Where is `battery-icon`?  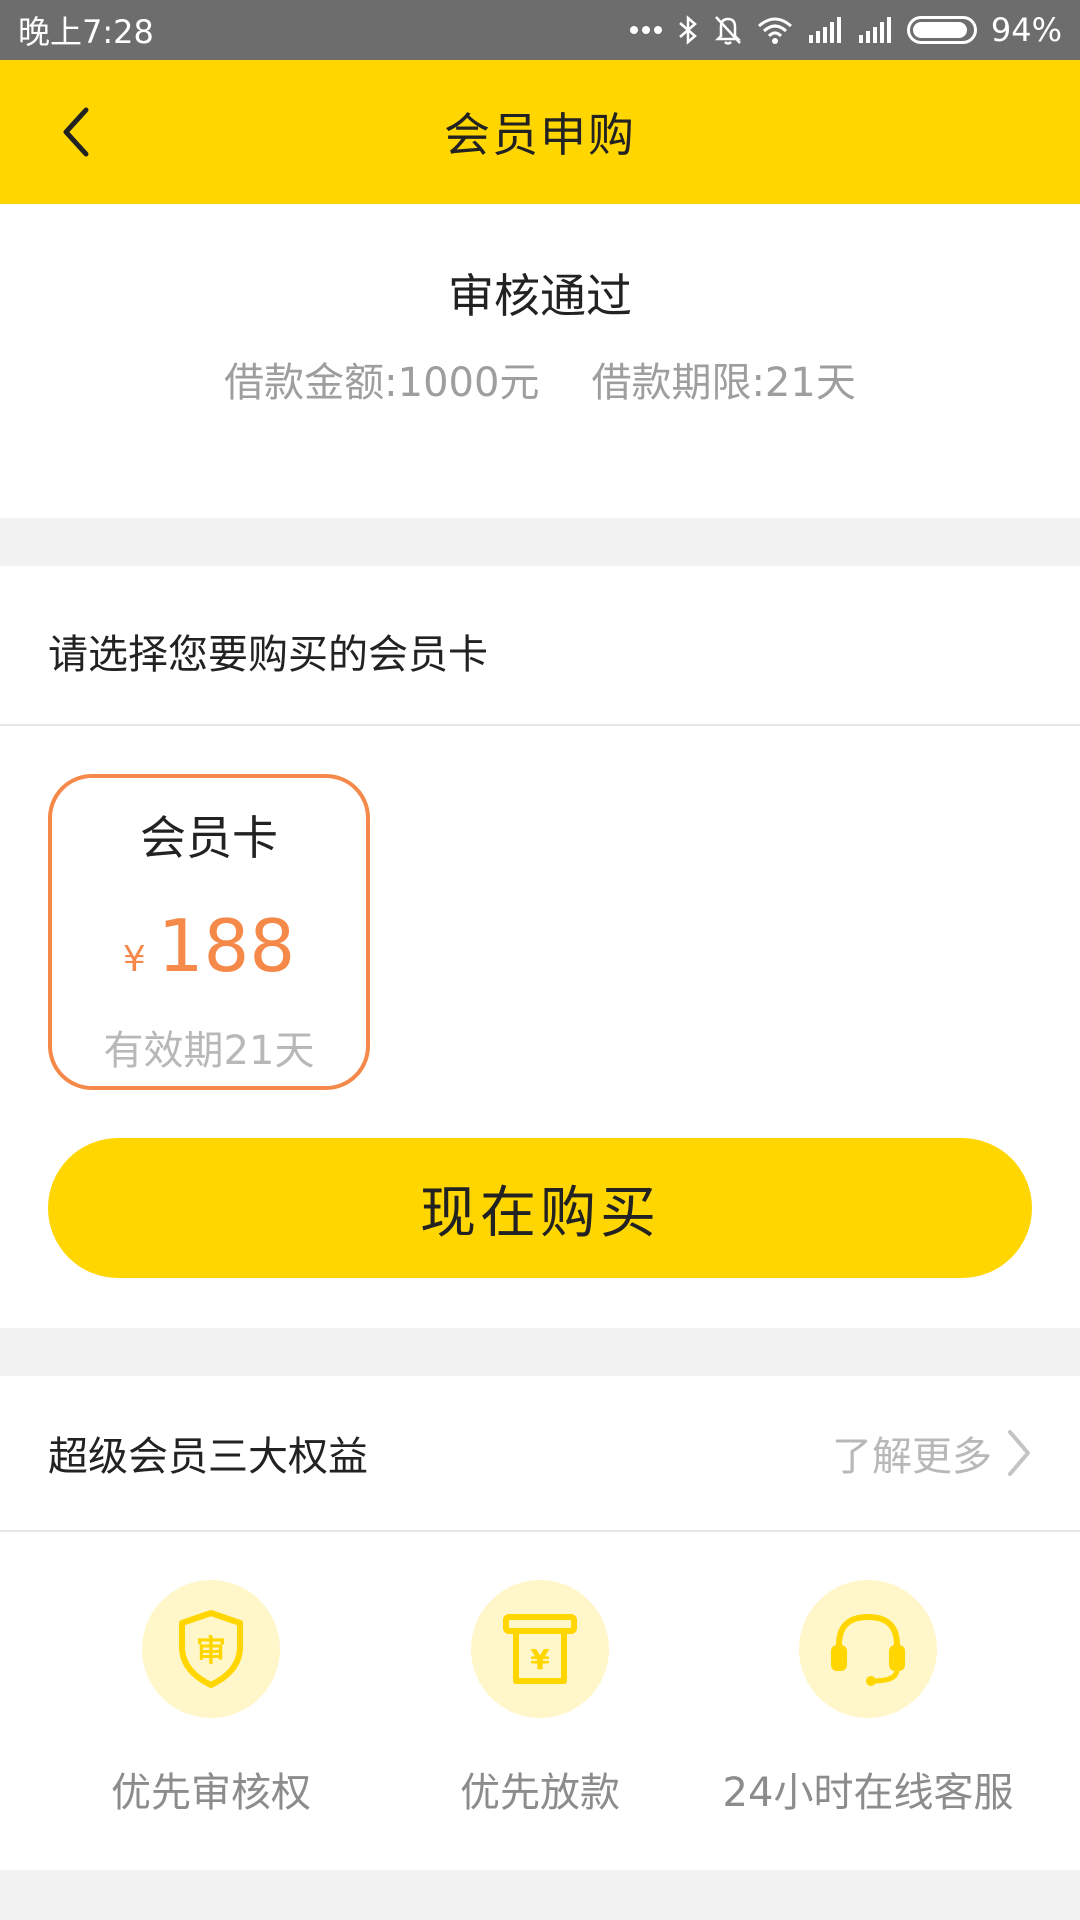
battery-icon is located at coordinates (941, 30).